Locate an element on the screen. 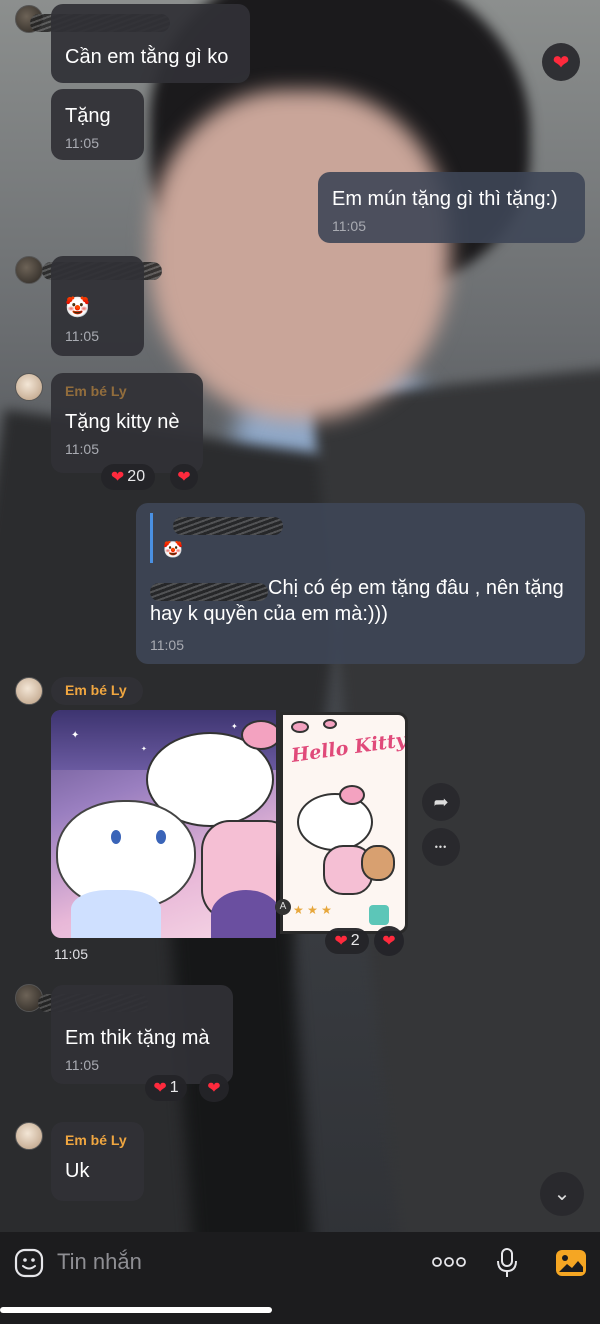 Image resolution: width=600 pixels, height=1324 pixels. message-text: Tặng is located at coordinates (88, 116).